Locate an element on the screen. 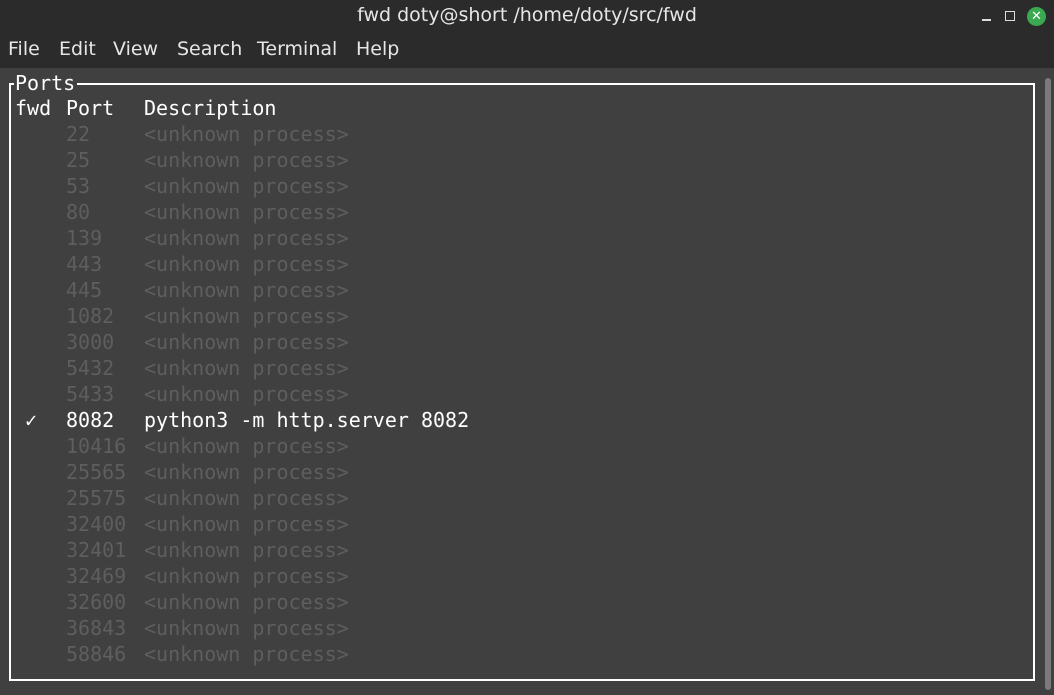 The height and width of the screenshot is (695, 1054). header-description: Description is located at coordinates (210, 108).